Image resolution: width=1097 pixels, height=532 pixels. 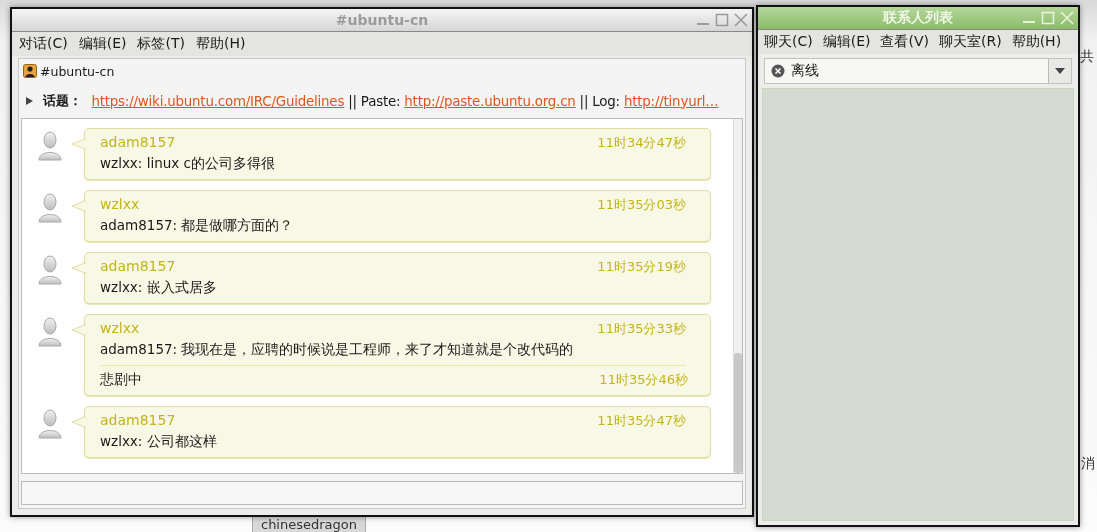 I want to click on offline-status-icon, so click(x=778, y=71).